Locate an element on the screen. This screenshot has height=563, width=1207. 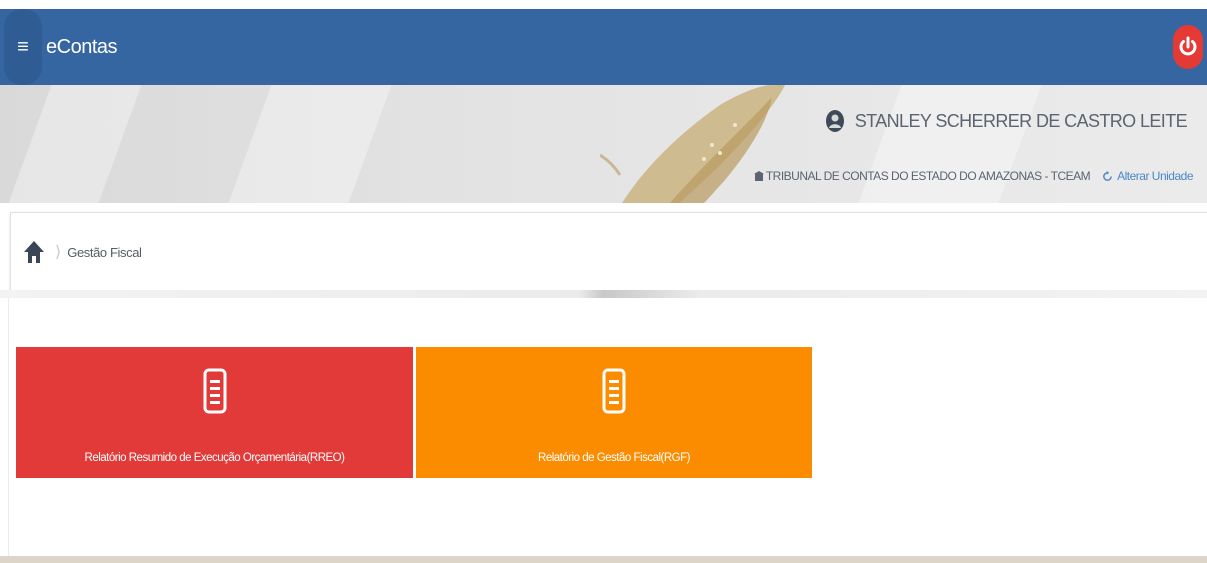
top-navbar: ≡ eContas is located at coordinates (603, 47).